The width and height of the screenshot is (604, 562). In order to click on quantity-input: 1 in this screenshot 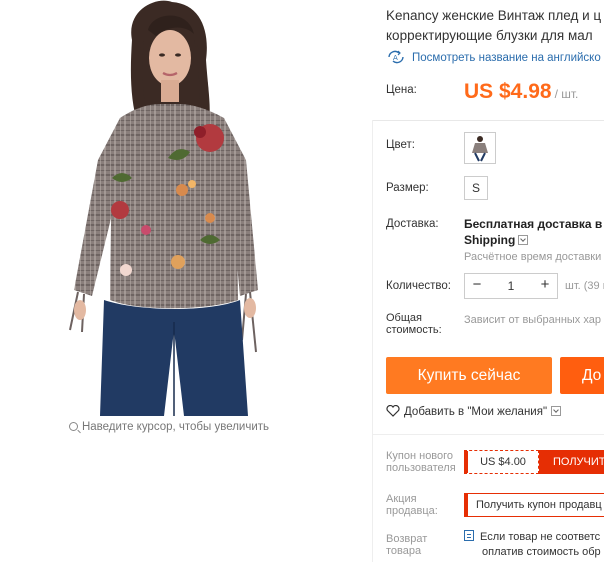, I will do `click(511, 286)`.